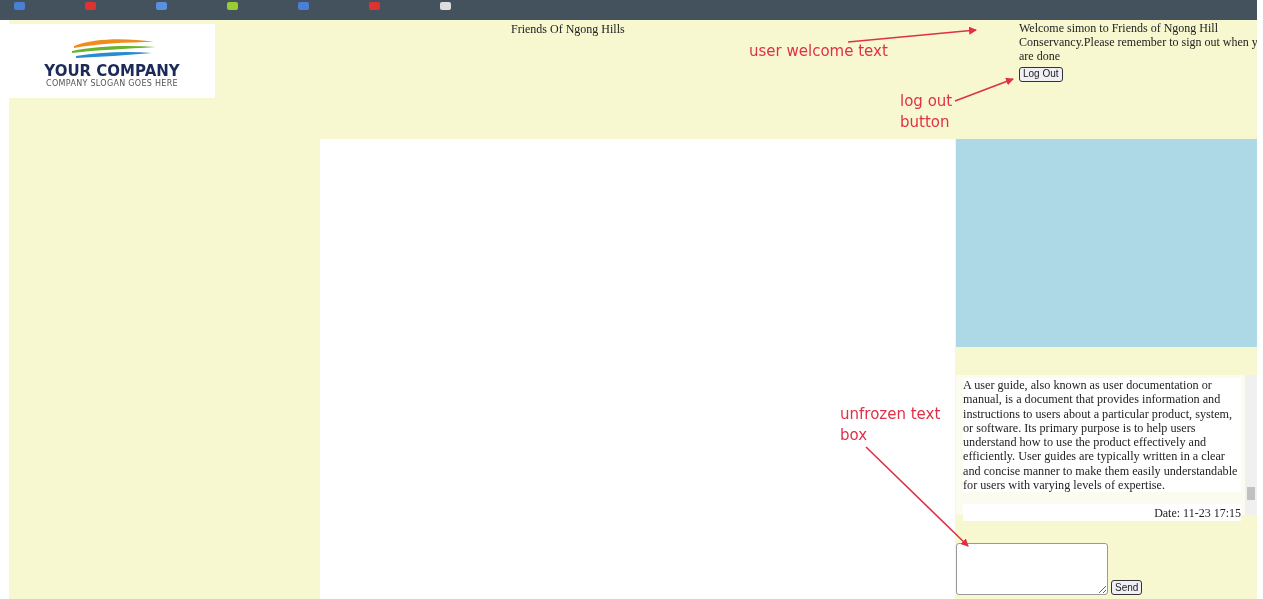 This screenshot has height=599, width=1263. I want to click on annotation-label: log out button, so click(926, 112).